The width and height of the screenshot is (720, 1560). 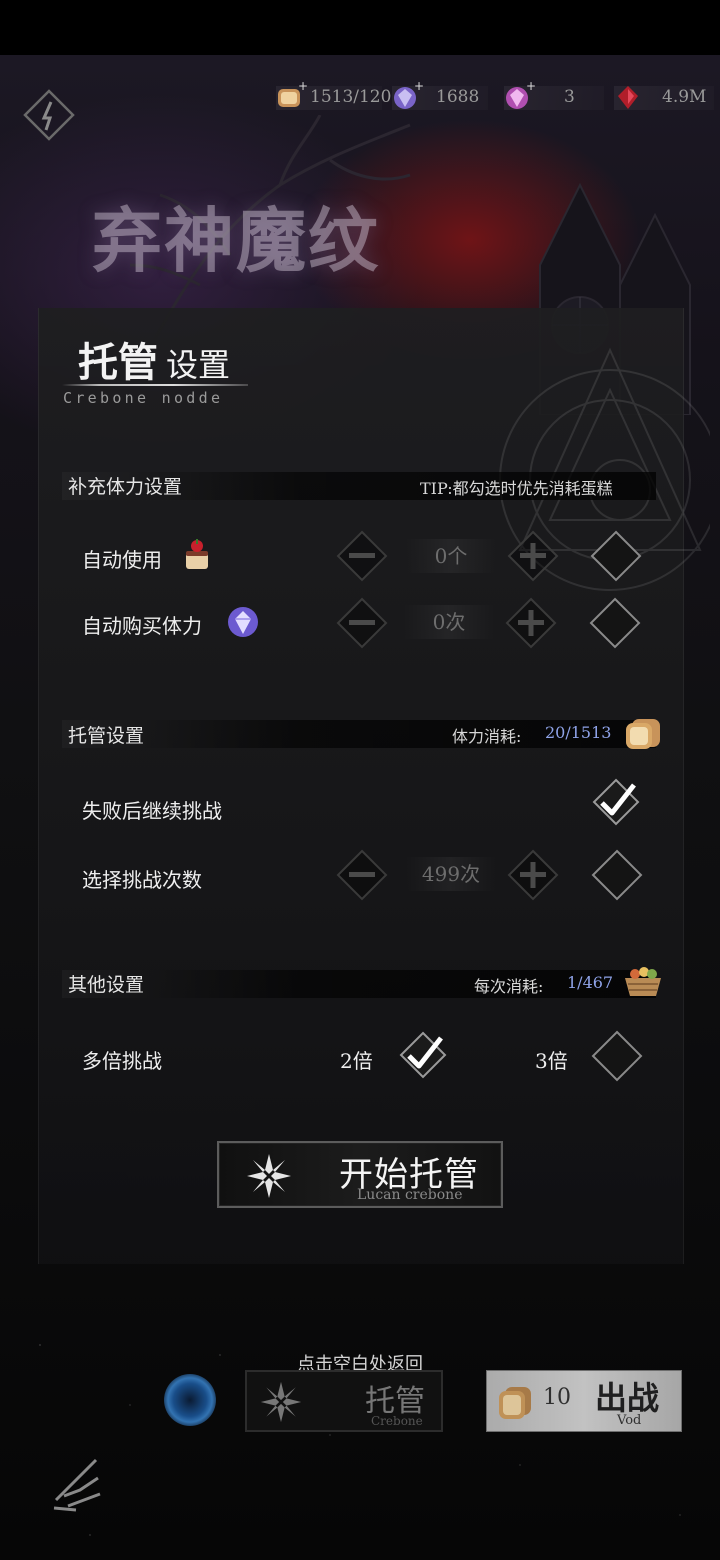 I want to click on auto-buy-checkbox, so click(x=615, y=623).